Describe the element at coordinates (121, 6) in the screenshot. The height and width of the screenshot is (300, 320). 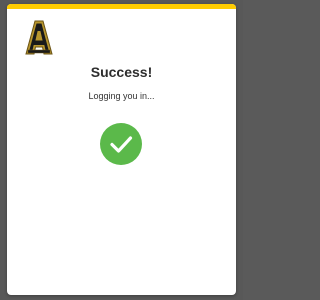
I see `accent-bar` at that location.